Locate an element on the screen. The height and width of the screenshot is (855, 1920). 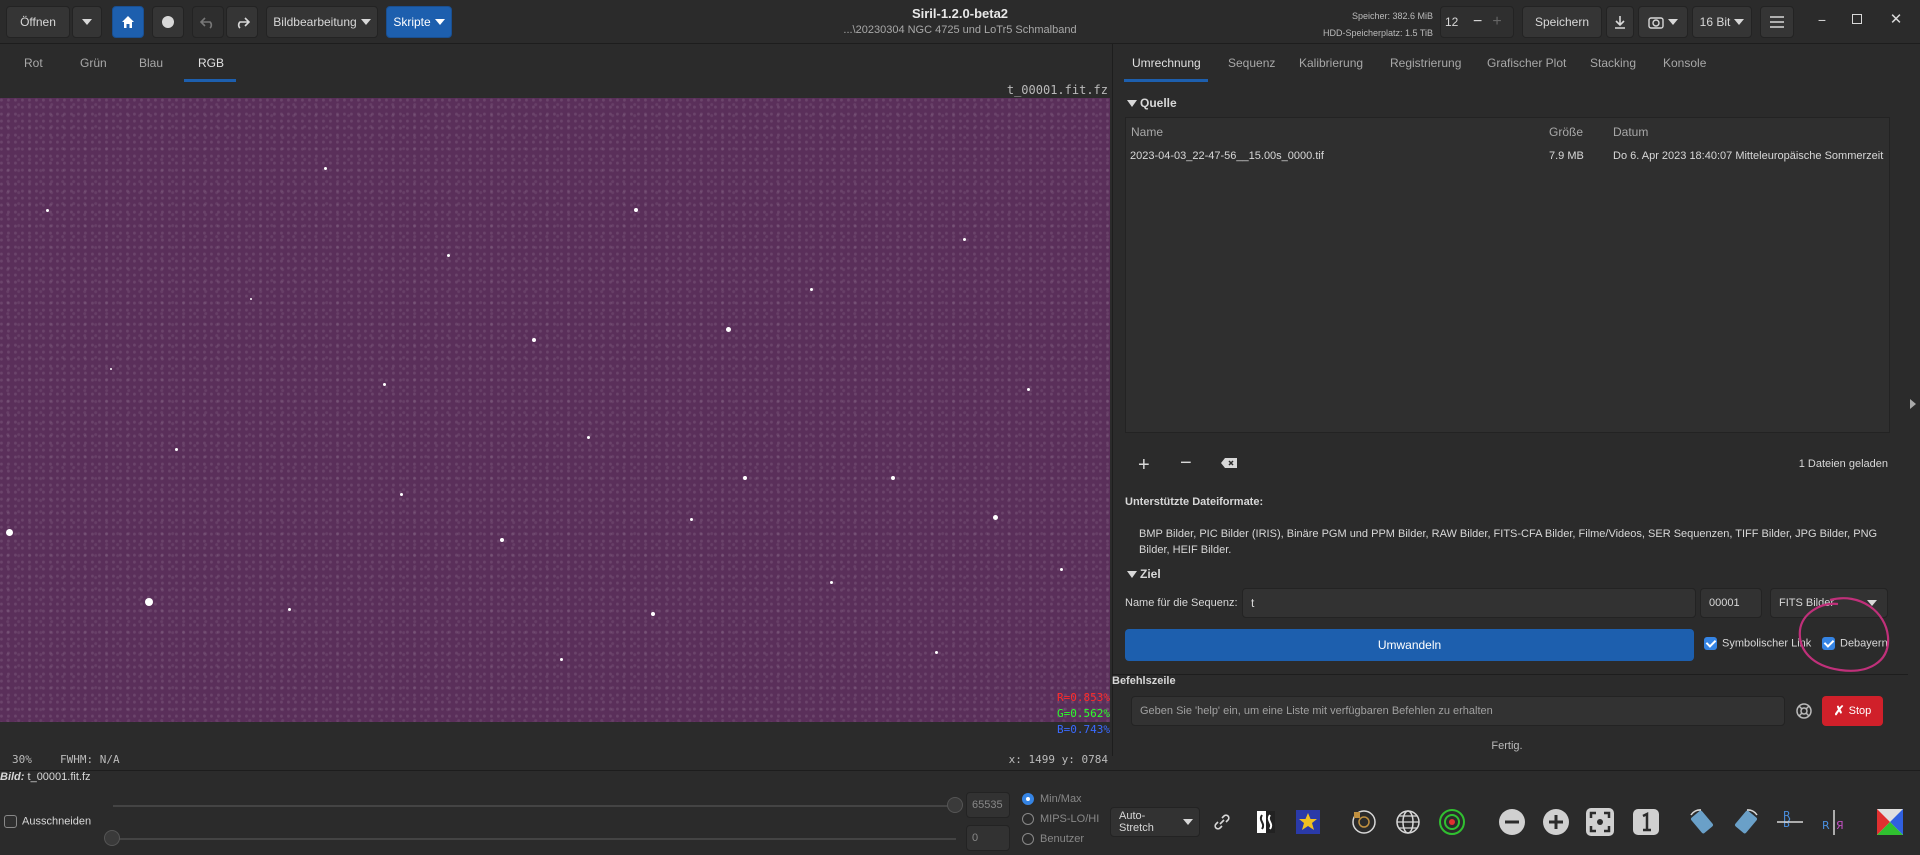
undo-button is located at coordinates (208, 22).